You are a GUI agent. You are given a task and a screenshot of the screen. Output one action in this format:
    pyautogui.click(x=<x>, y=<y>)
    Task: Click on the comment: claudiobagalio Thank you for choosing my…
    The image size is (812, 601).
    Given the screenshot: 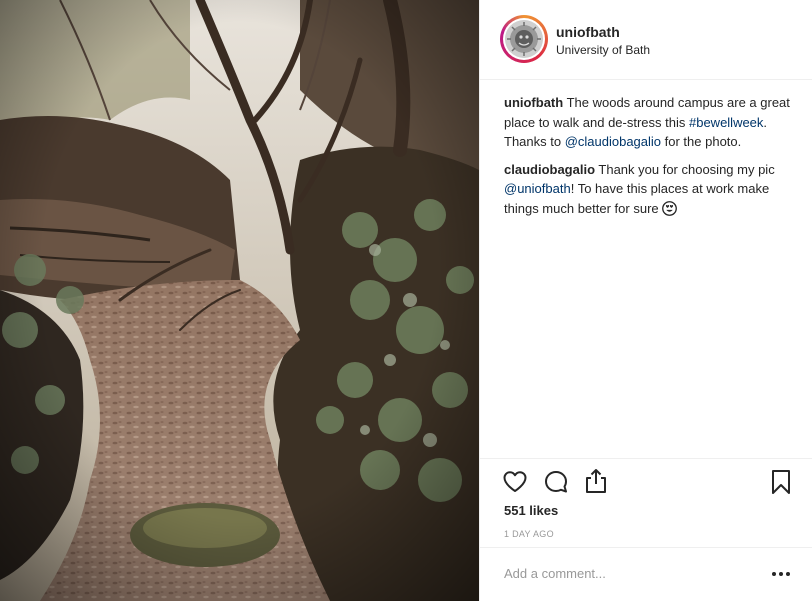 What is the action you would take?
    pyautogui.click(x=649, y=189)
    